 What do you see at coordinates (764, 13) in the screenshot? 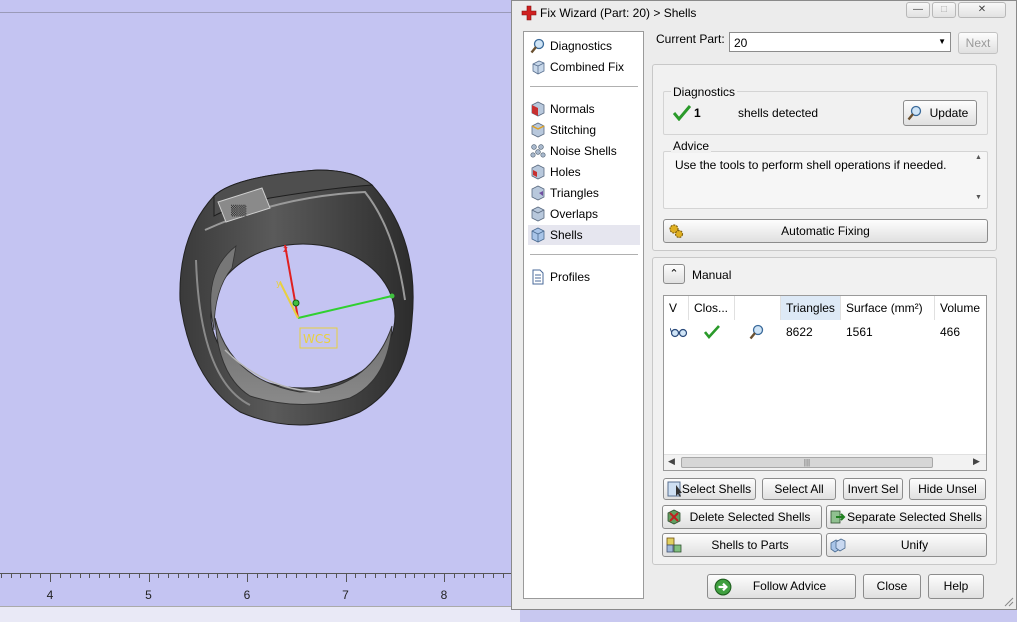
I see `title-bar: Fix Wizard (Part: 20) > Shells — □ ✕` at bounding box center [764, 13].